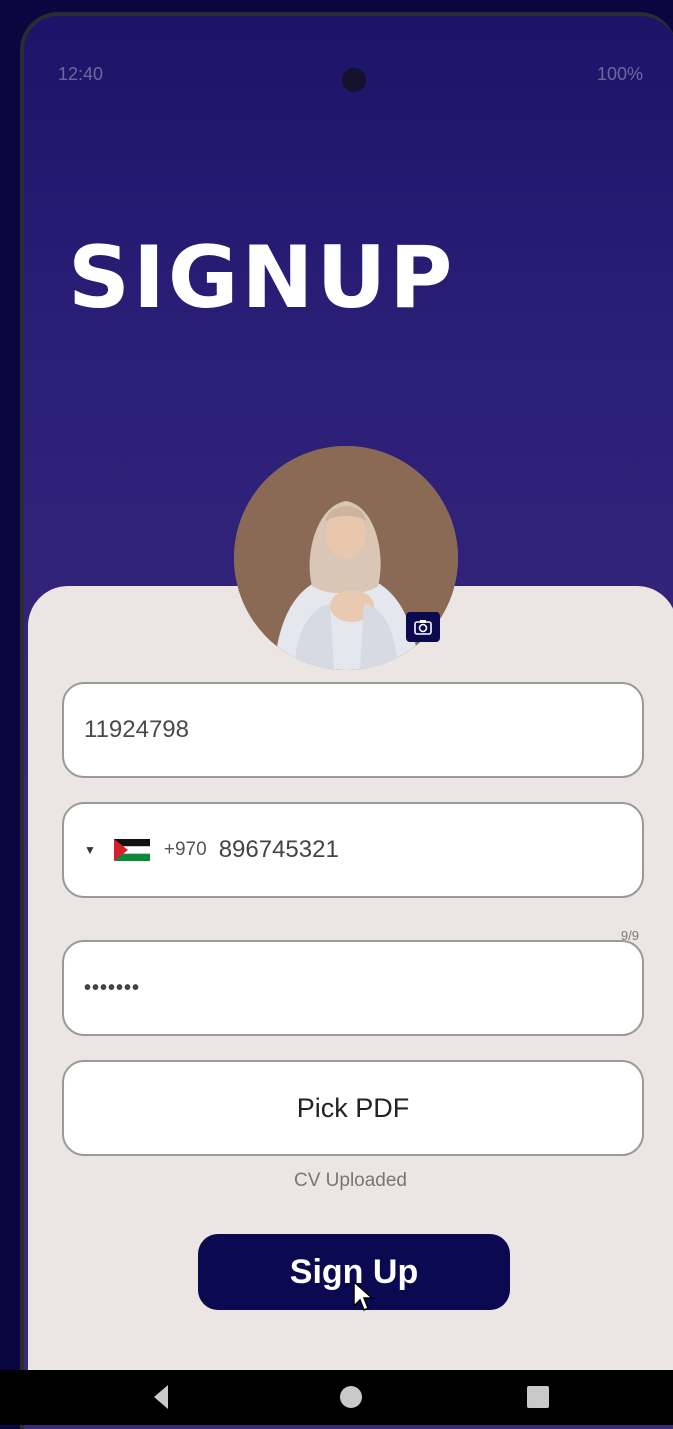  I want to click on dropdown-arrow-icon: ▼, so click(90, 850).